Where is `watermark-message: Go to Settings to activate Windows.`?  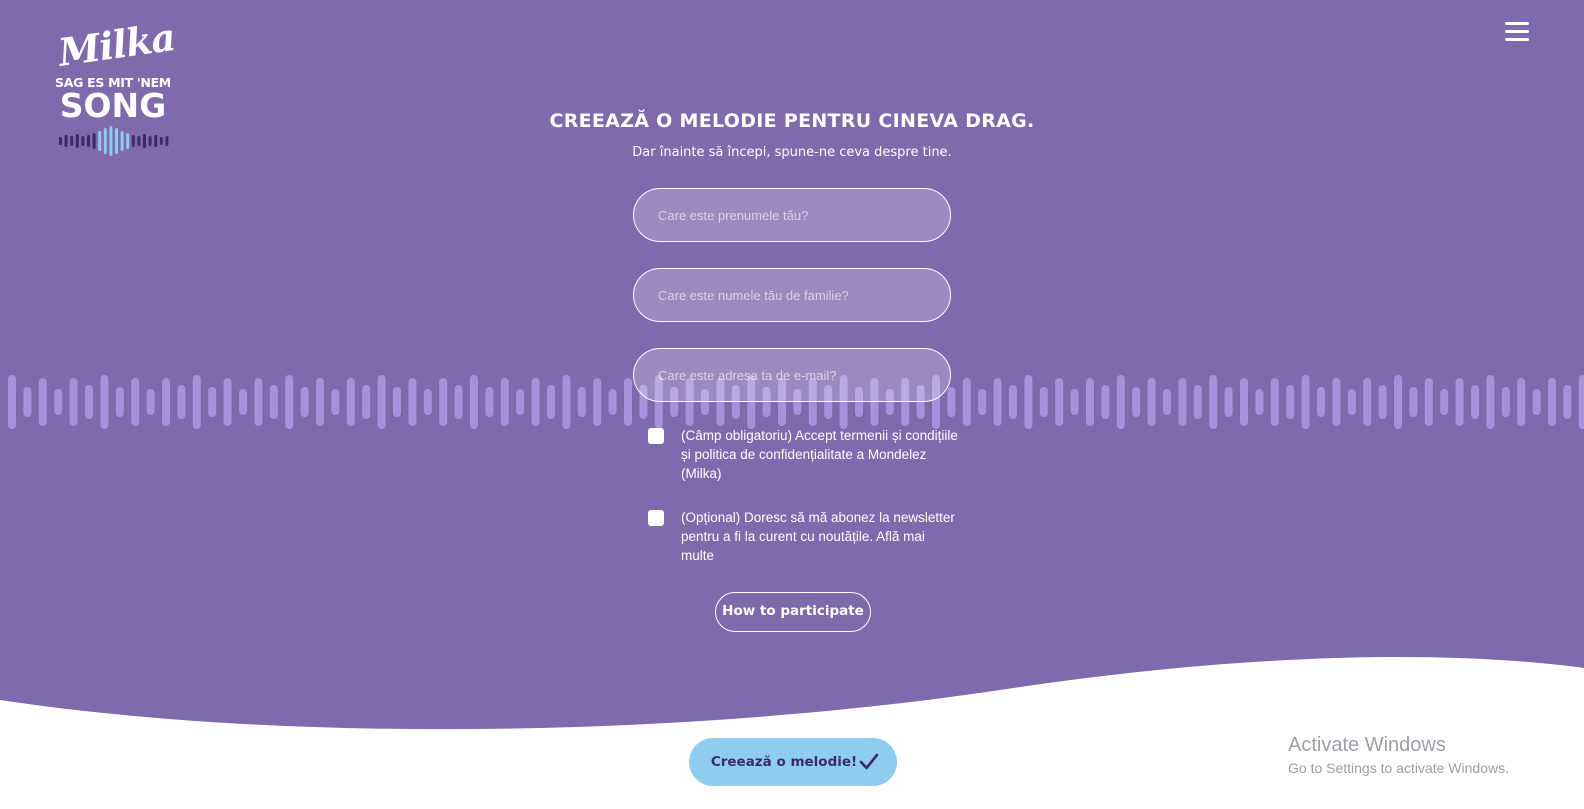 watermark-message: Go to Settings to activate Windows. is located at coordinates (1398, 768).